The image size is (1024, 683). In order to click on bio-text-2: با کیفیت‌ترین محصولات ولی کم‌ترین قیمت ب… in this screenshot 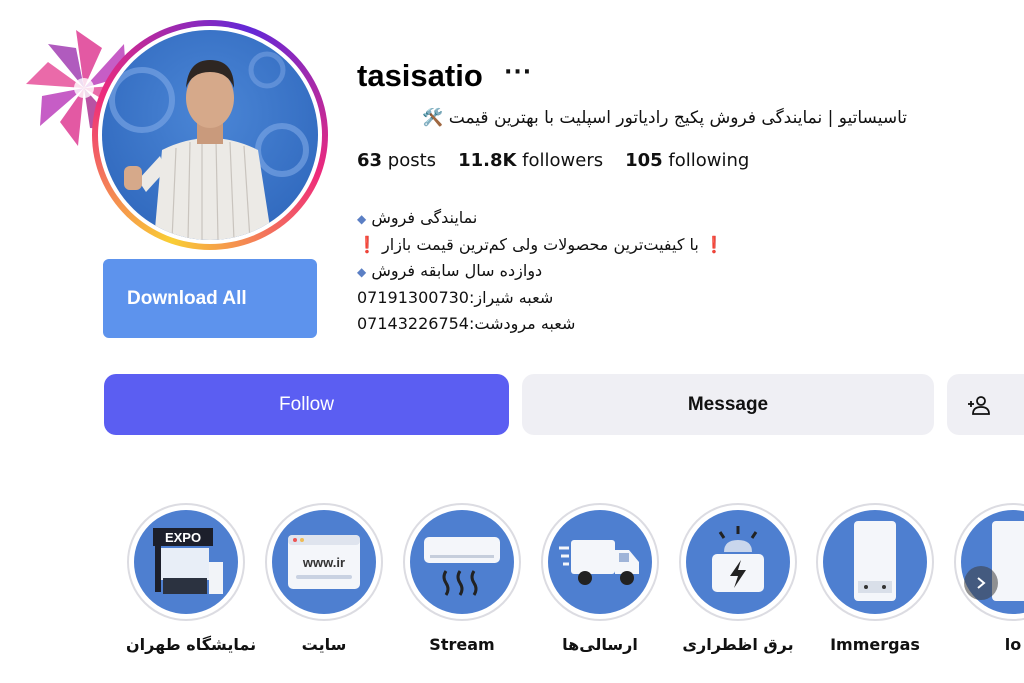, I will do `click(540, 244)`.